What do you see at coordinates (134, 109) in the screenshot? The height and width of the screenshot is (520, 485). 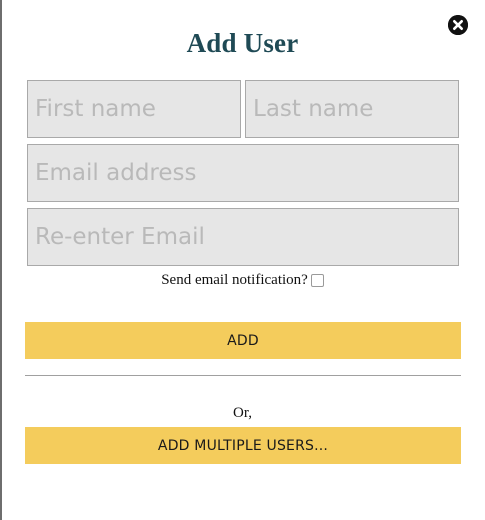 I see `first-name-field` at bounding box center [134, 109].